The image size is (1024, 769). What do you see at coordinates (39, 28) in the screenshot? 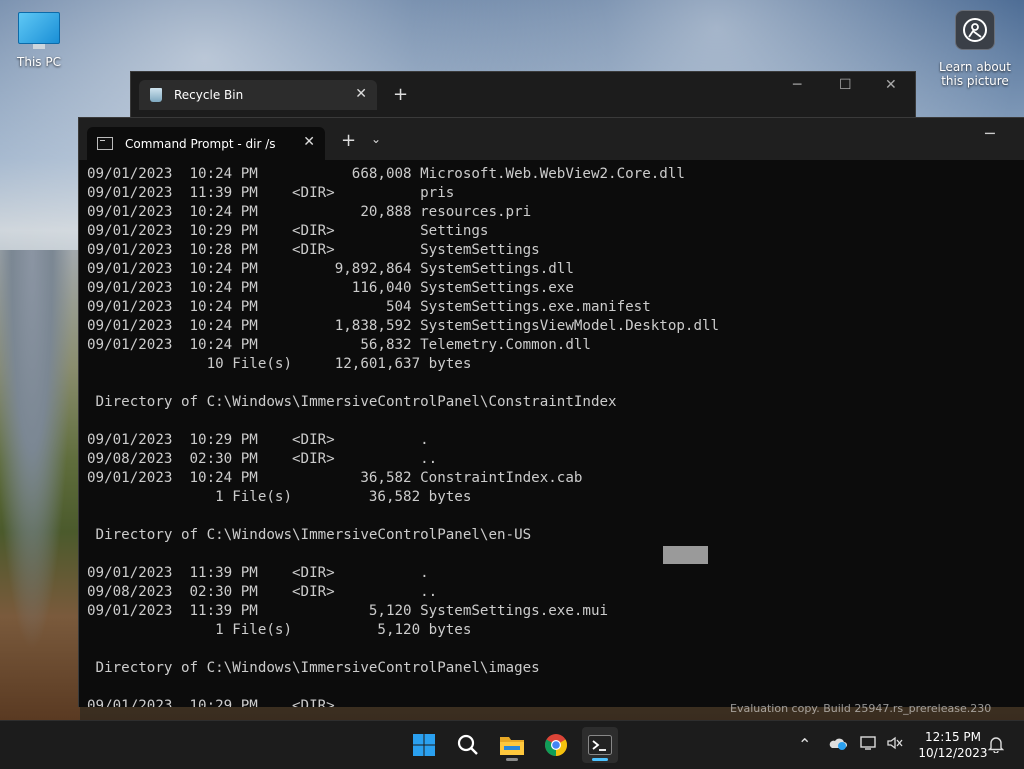
I see `computer-icon` at bounding box center [39, 28].